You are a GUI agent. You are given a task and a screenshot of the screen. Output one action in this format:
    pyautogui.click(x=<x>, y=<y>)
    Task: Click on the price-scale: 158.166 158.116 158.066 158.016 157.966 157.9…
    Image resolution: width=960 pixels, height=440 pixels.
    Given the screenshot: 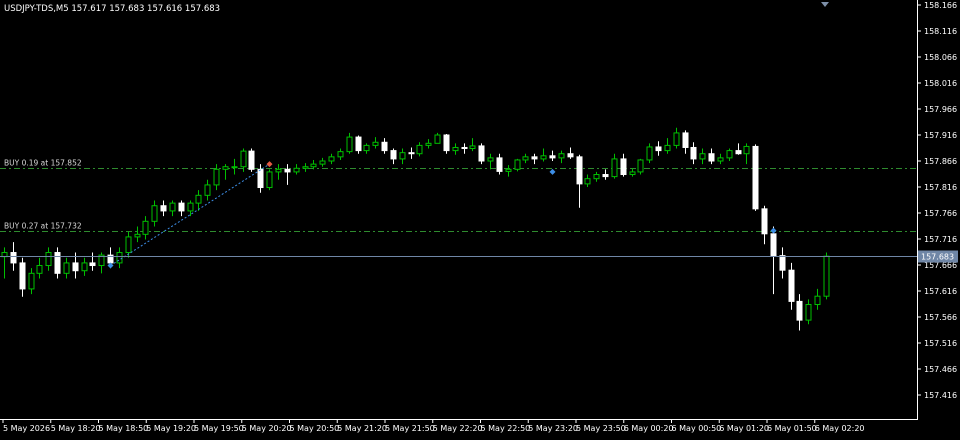 What is the action you would take?
    pyautogui.click(x=937, y=200)
    